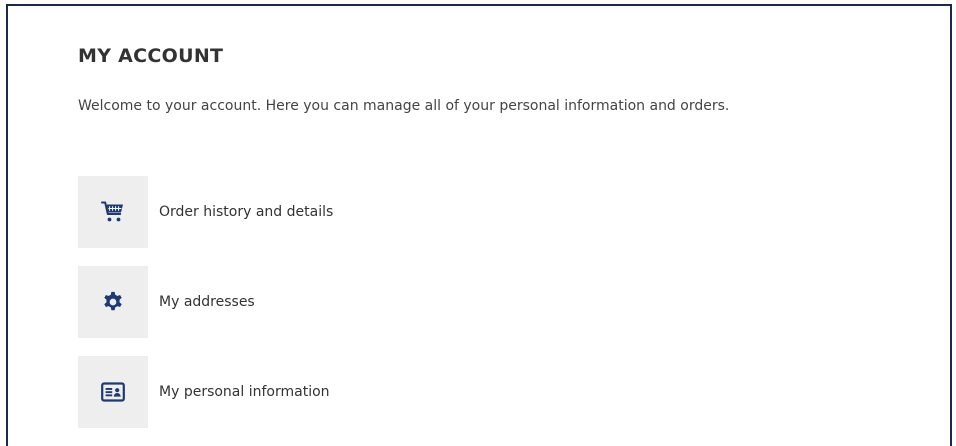  I want to click on my-addresses-icon-box, so click(113, 302).